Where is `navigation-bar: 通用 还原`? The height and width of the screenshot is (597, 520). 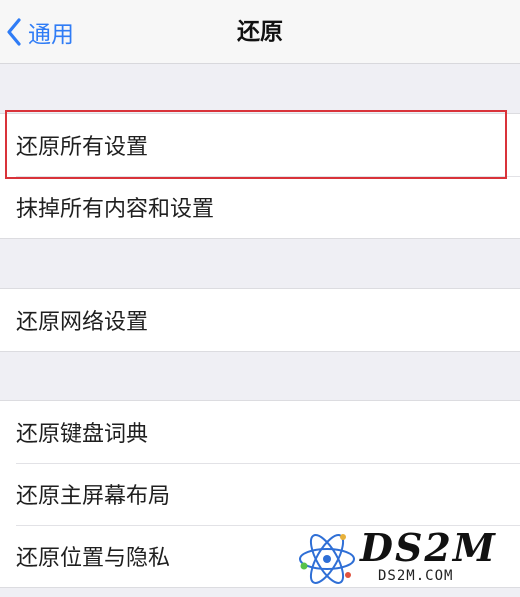 navigation-bar: 通用 还原 is located at coordinates (260, 32).